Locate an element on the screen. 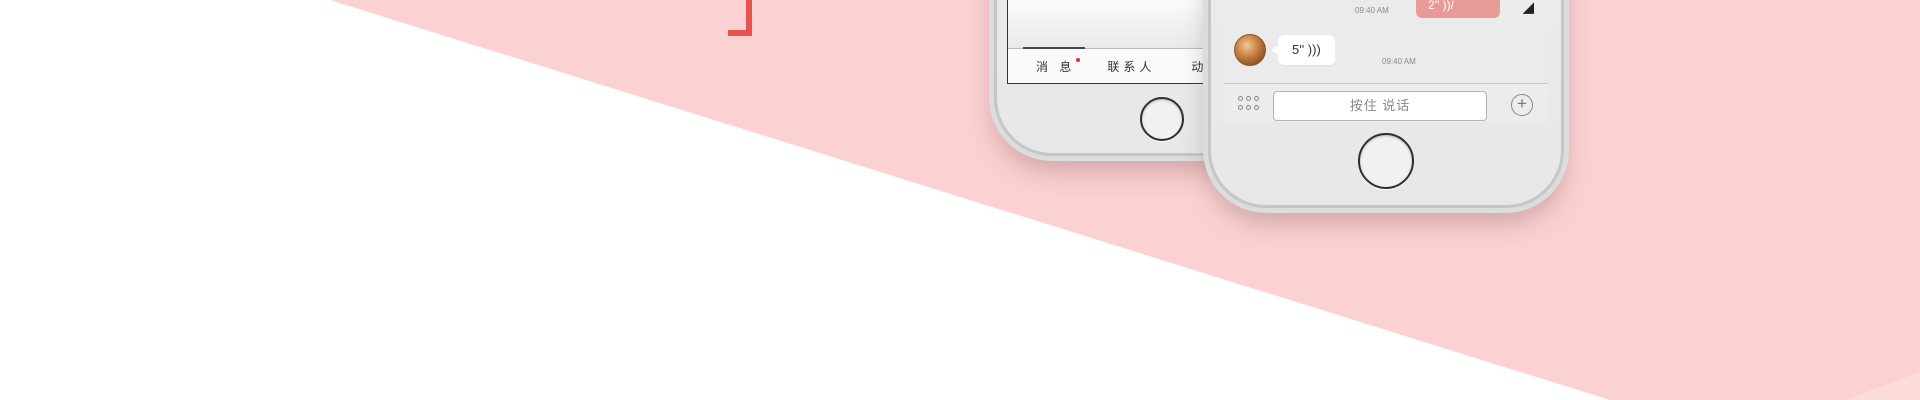  chat-input-bar: 按住 说话 + is located at coordinates (1386, 102).